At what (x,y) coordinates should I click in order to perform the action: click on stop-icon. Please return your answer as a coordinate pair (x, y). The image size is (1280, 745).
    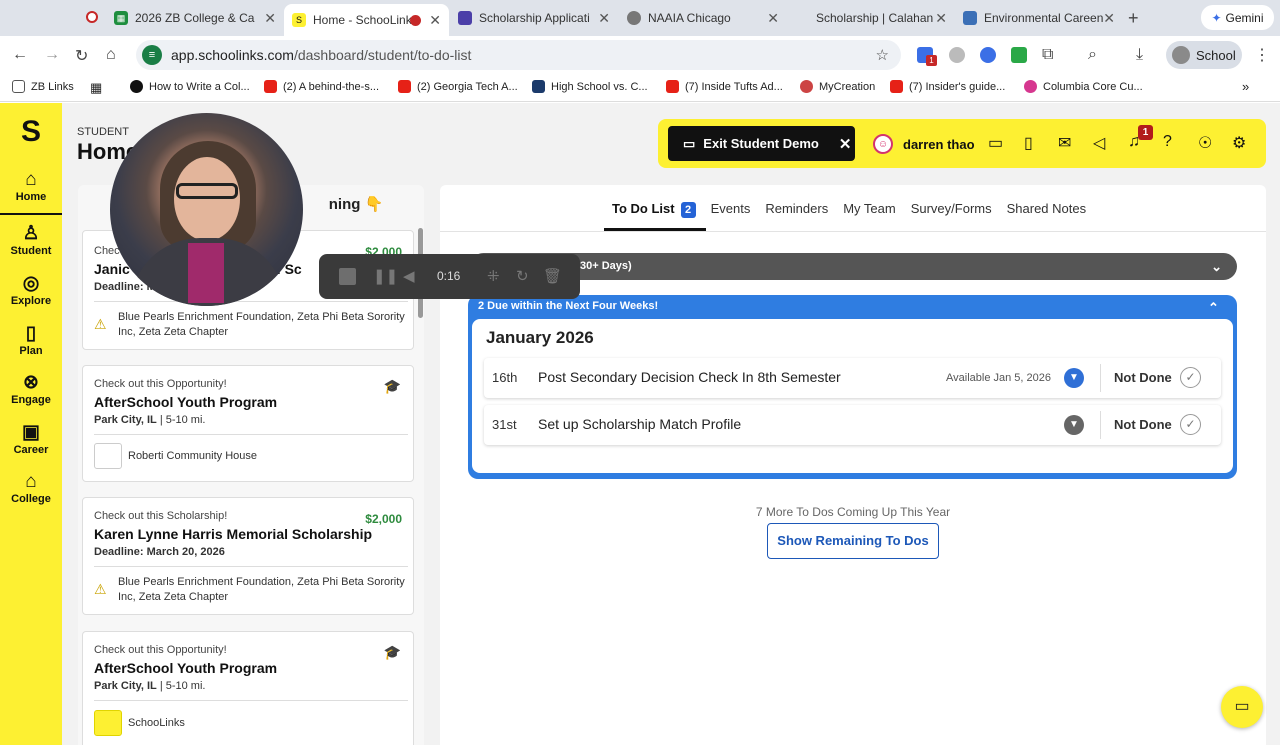
    Looking at the image, I should click on (347, 276).